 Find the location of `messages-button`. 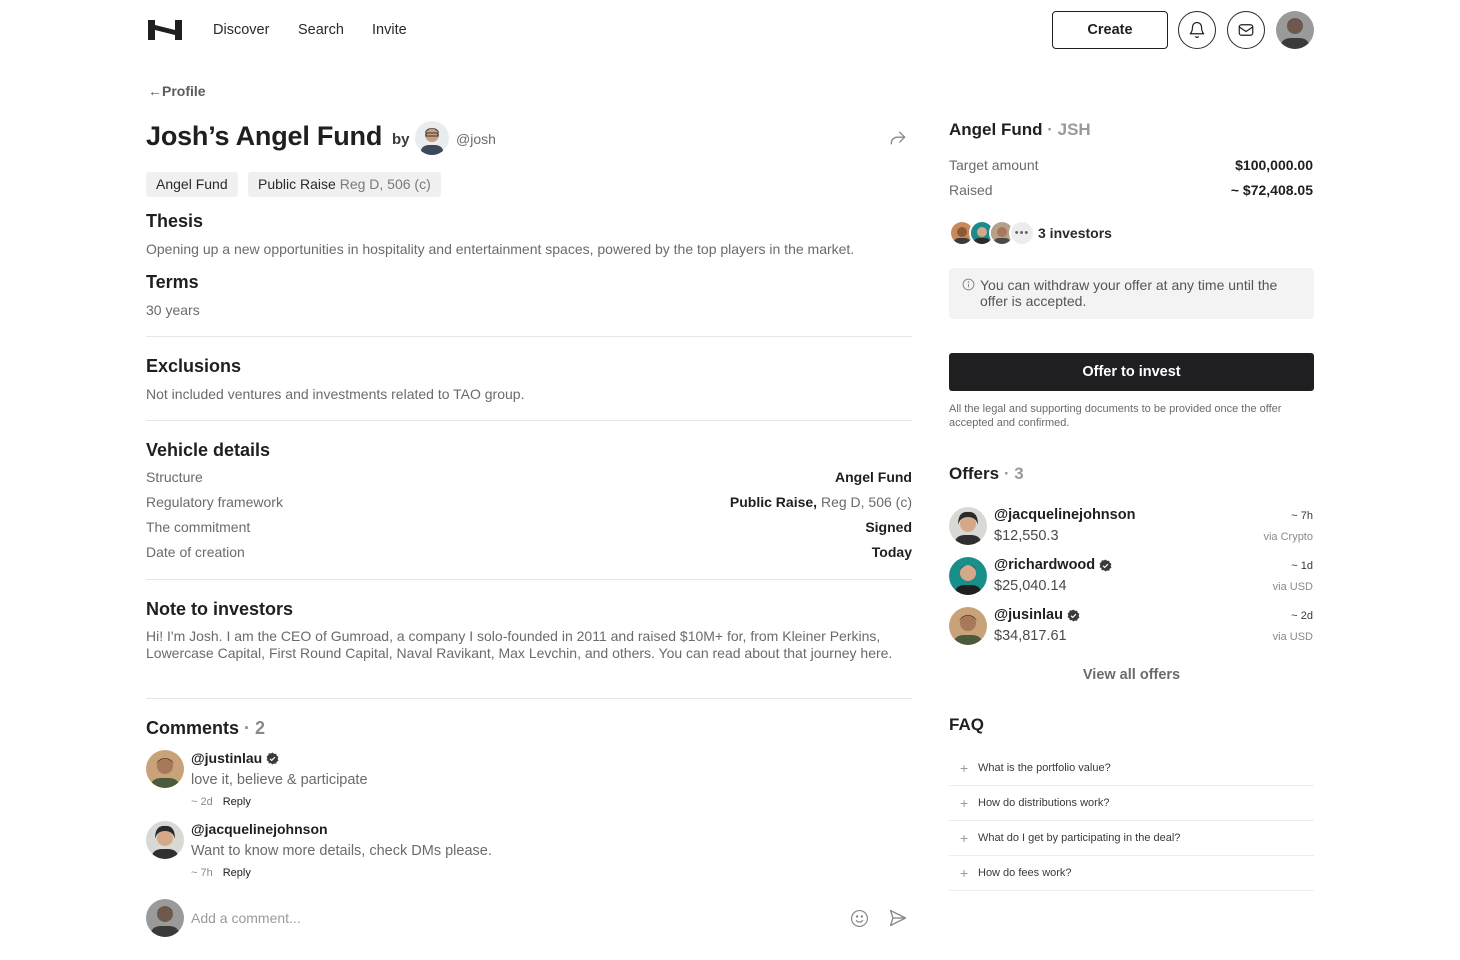

messages-button is located at coordinates (1246, 30).